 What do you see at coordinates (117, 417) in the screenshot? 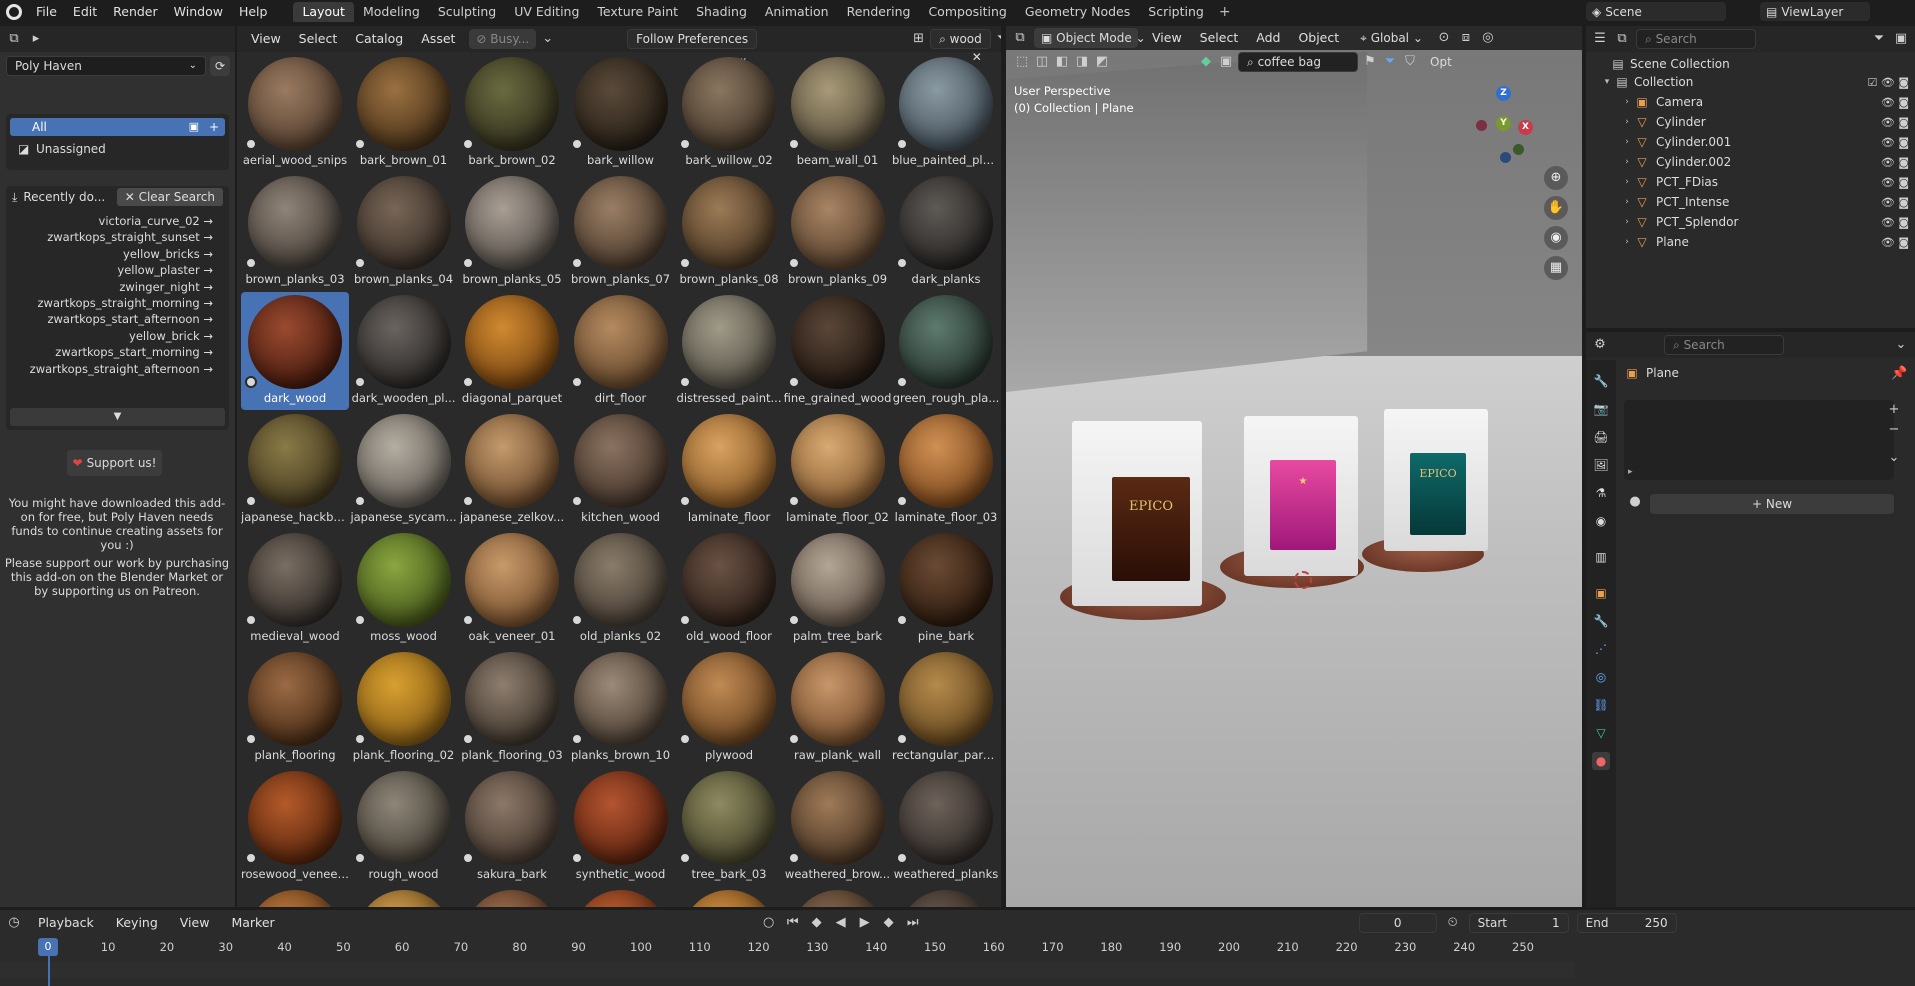
I see `expand-recent-button: ▼` at bounding box center [117, 417].